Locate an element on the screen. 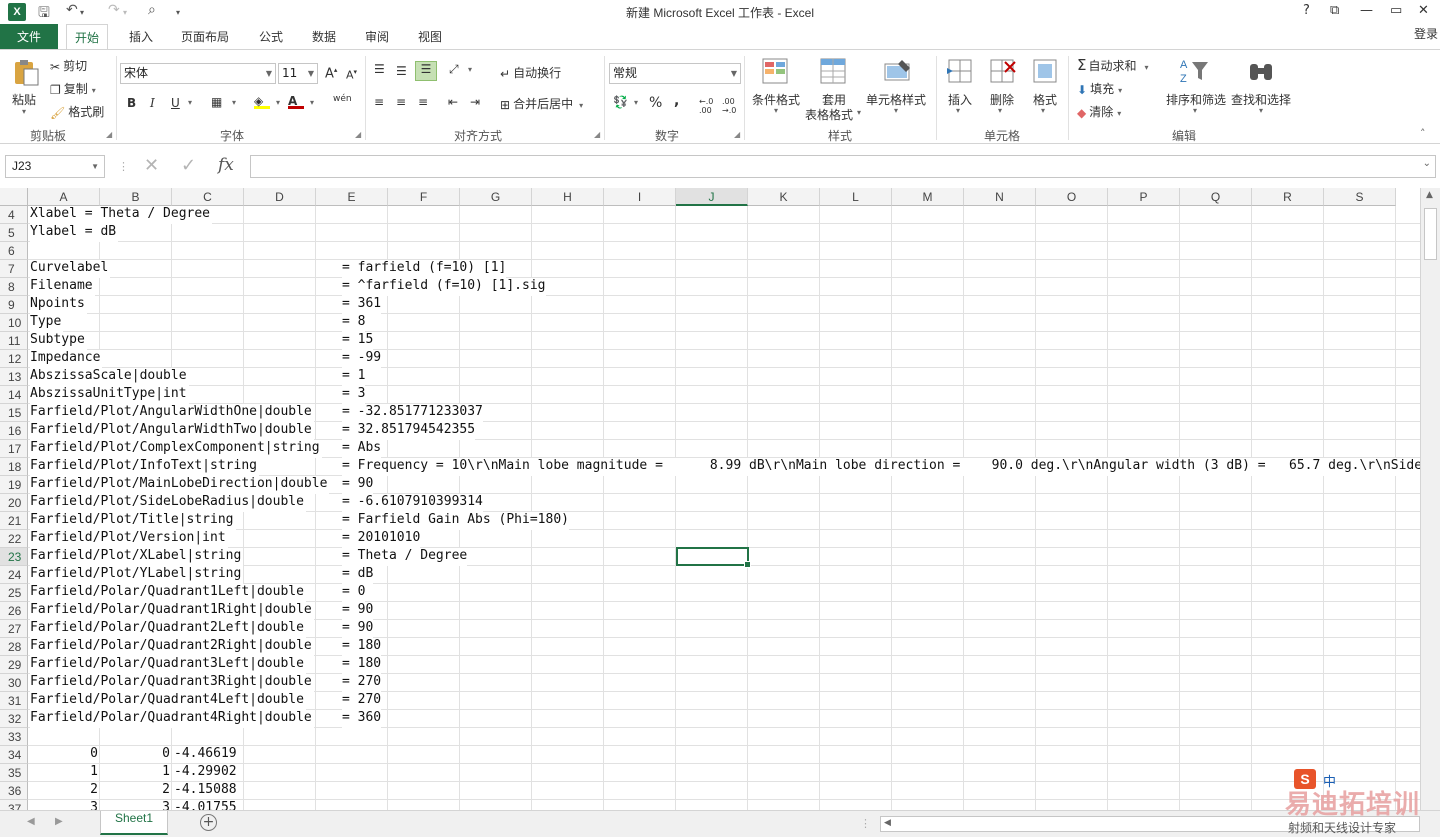 Image resolution: width=1440 pixels, height=837 pixels. cell-a: Farfield/Polar/Quadrant4Left|double is located at coordinates (168, 701).